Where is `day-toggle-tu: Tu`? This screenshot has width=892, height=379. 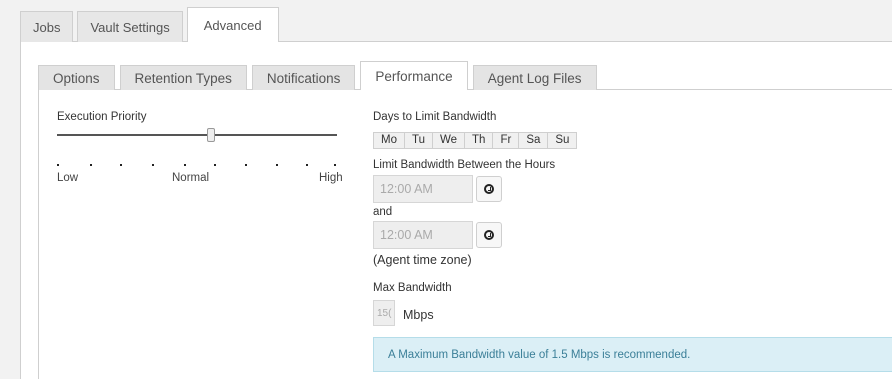
day-toggle-tu: Tu is located at coordinates (419, 140).